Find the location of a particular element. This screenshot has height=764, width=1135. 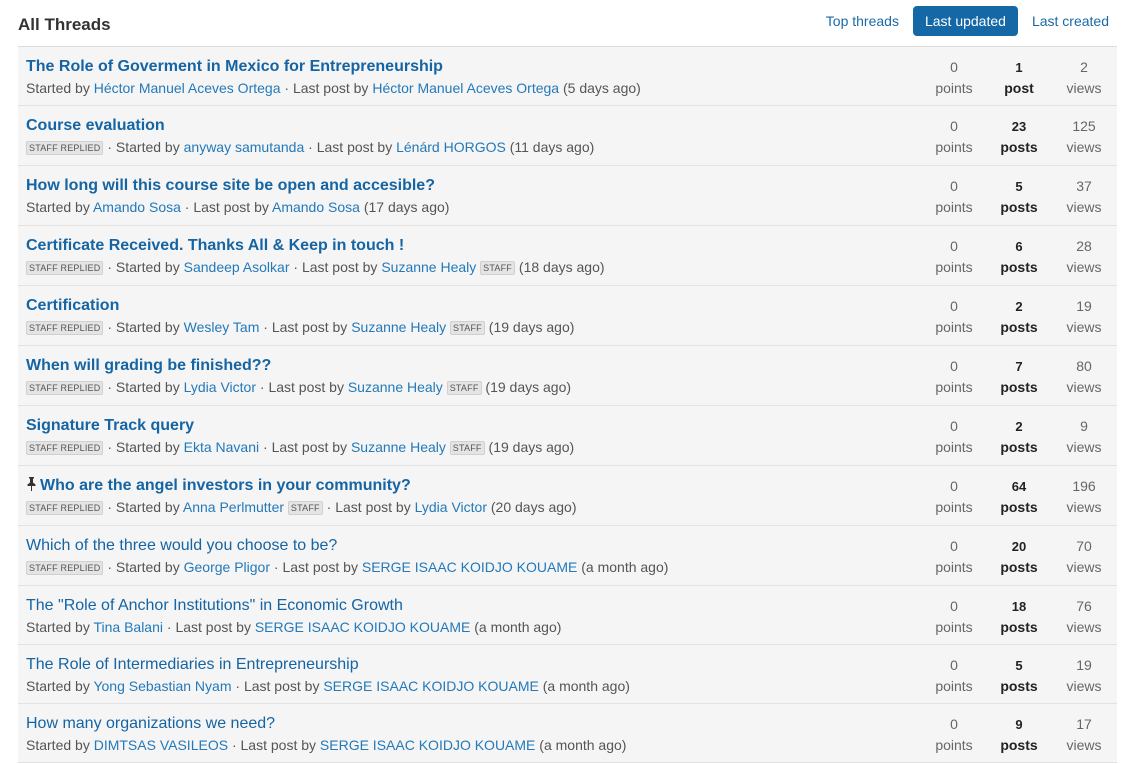

posts-count: 23 is located at coordinates (1019, 126).